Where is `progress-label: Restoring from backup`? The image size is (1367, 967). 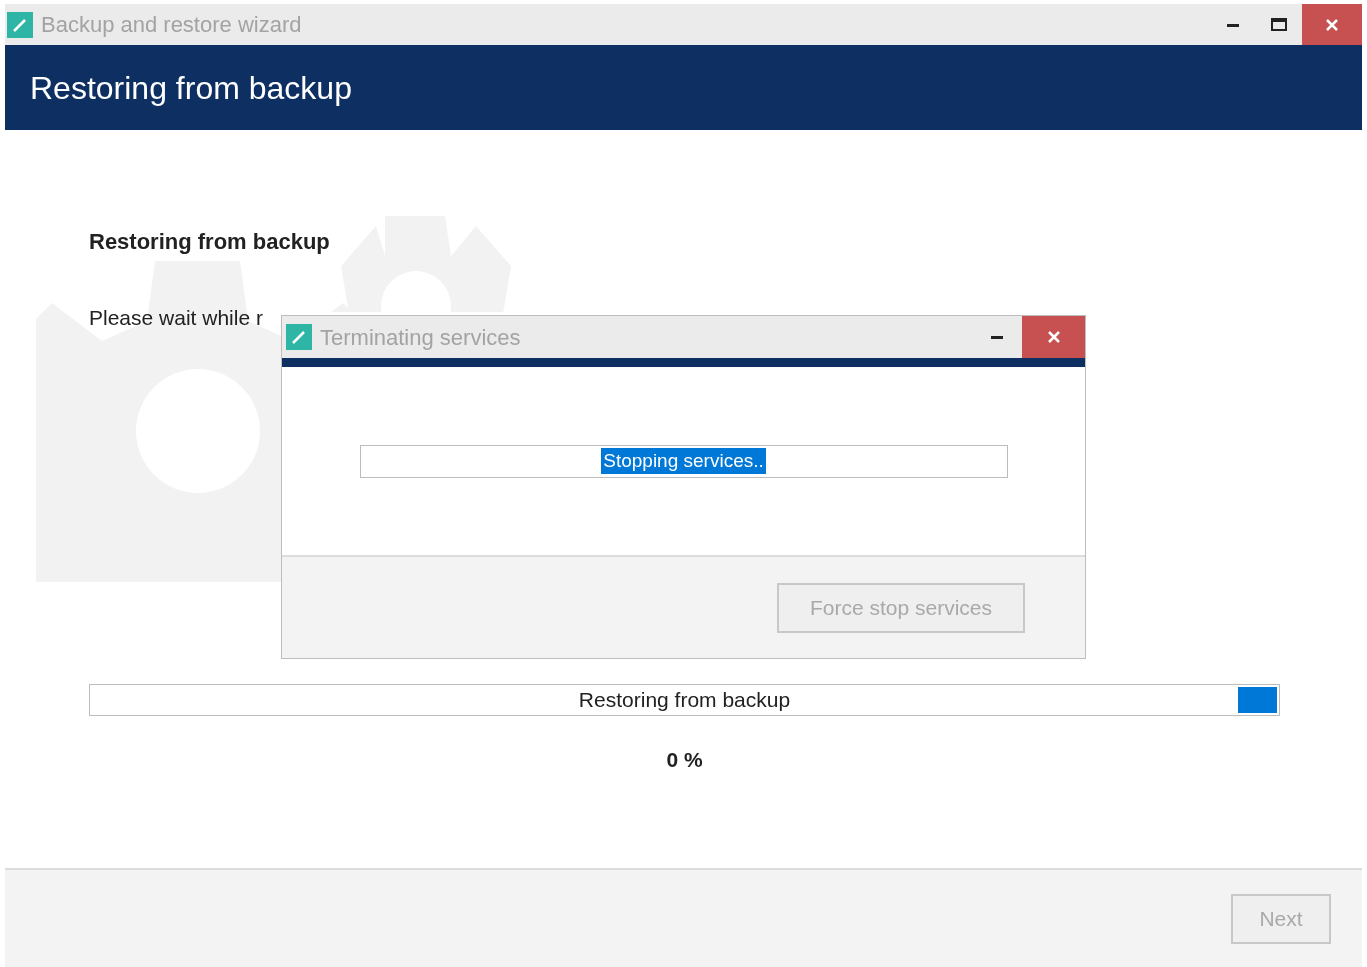
progress-label: Restoring from backup is located at coordinates (684, 700).